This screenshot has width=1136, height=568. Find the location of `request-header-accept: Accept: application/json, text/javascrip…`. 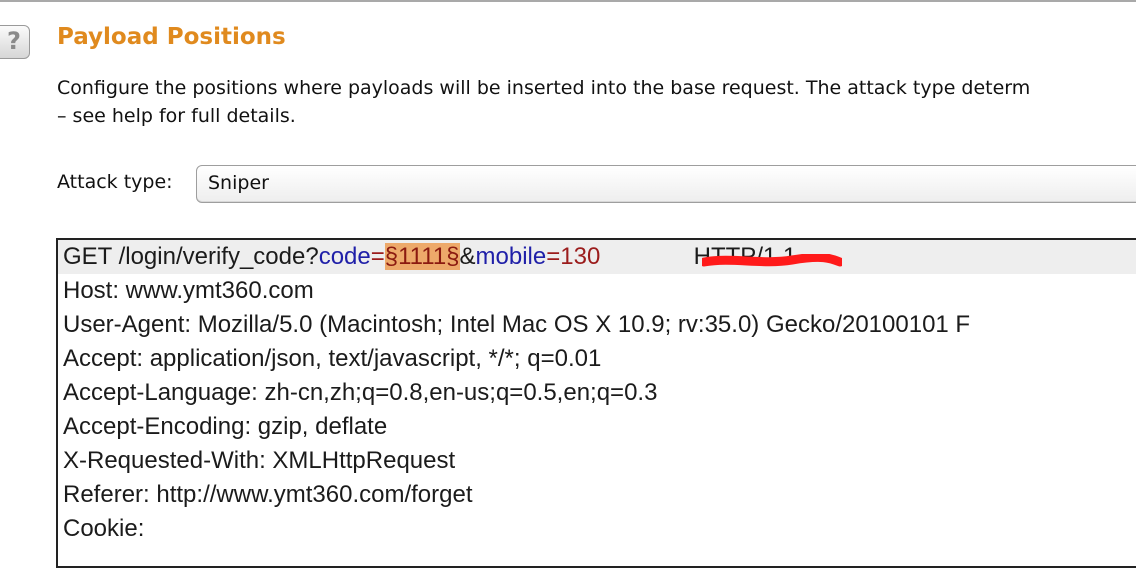

request-header-accept: Accept: application/json, text/javascrip… is located at coordinates (332, 359).